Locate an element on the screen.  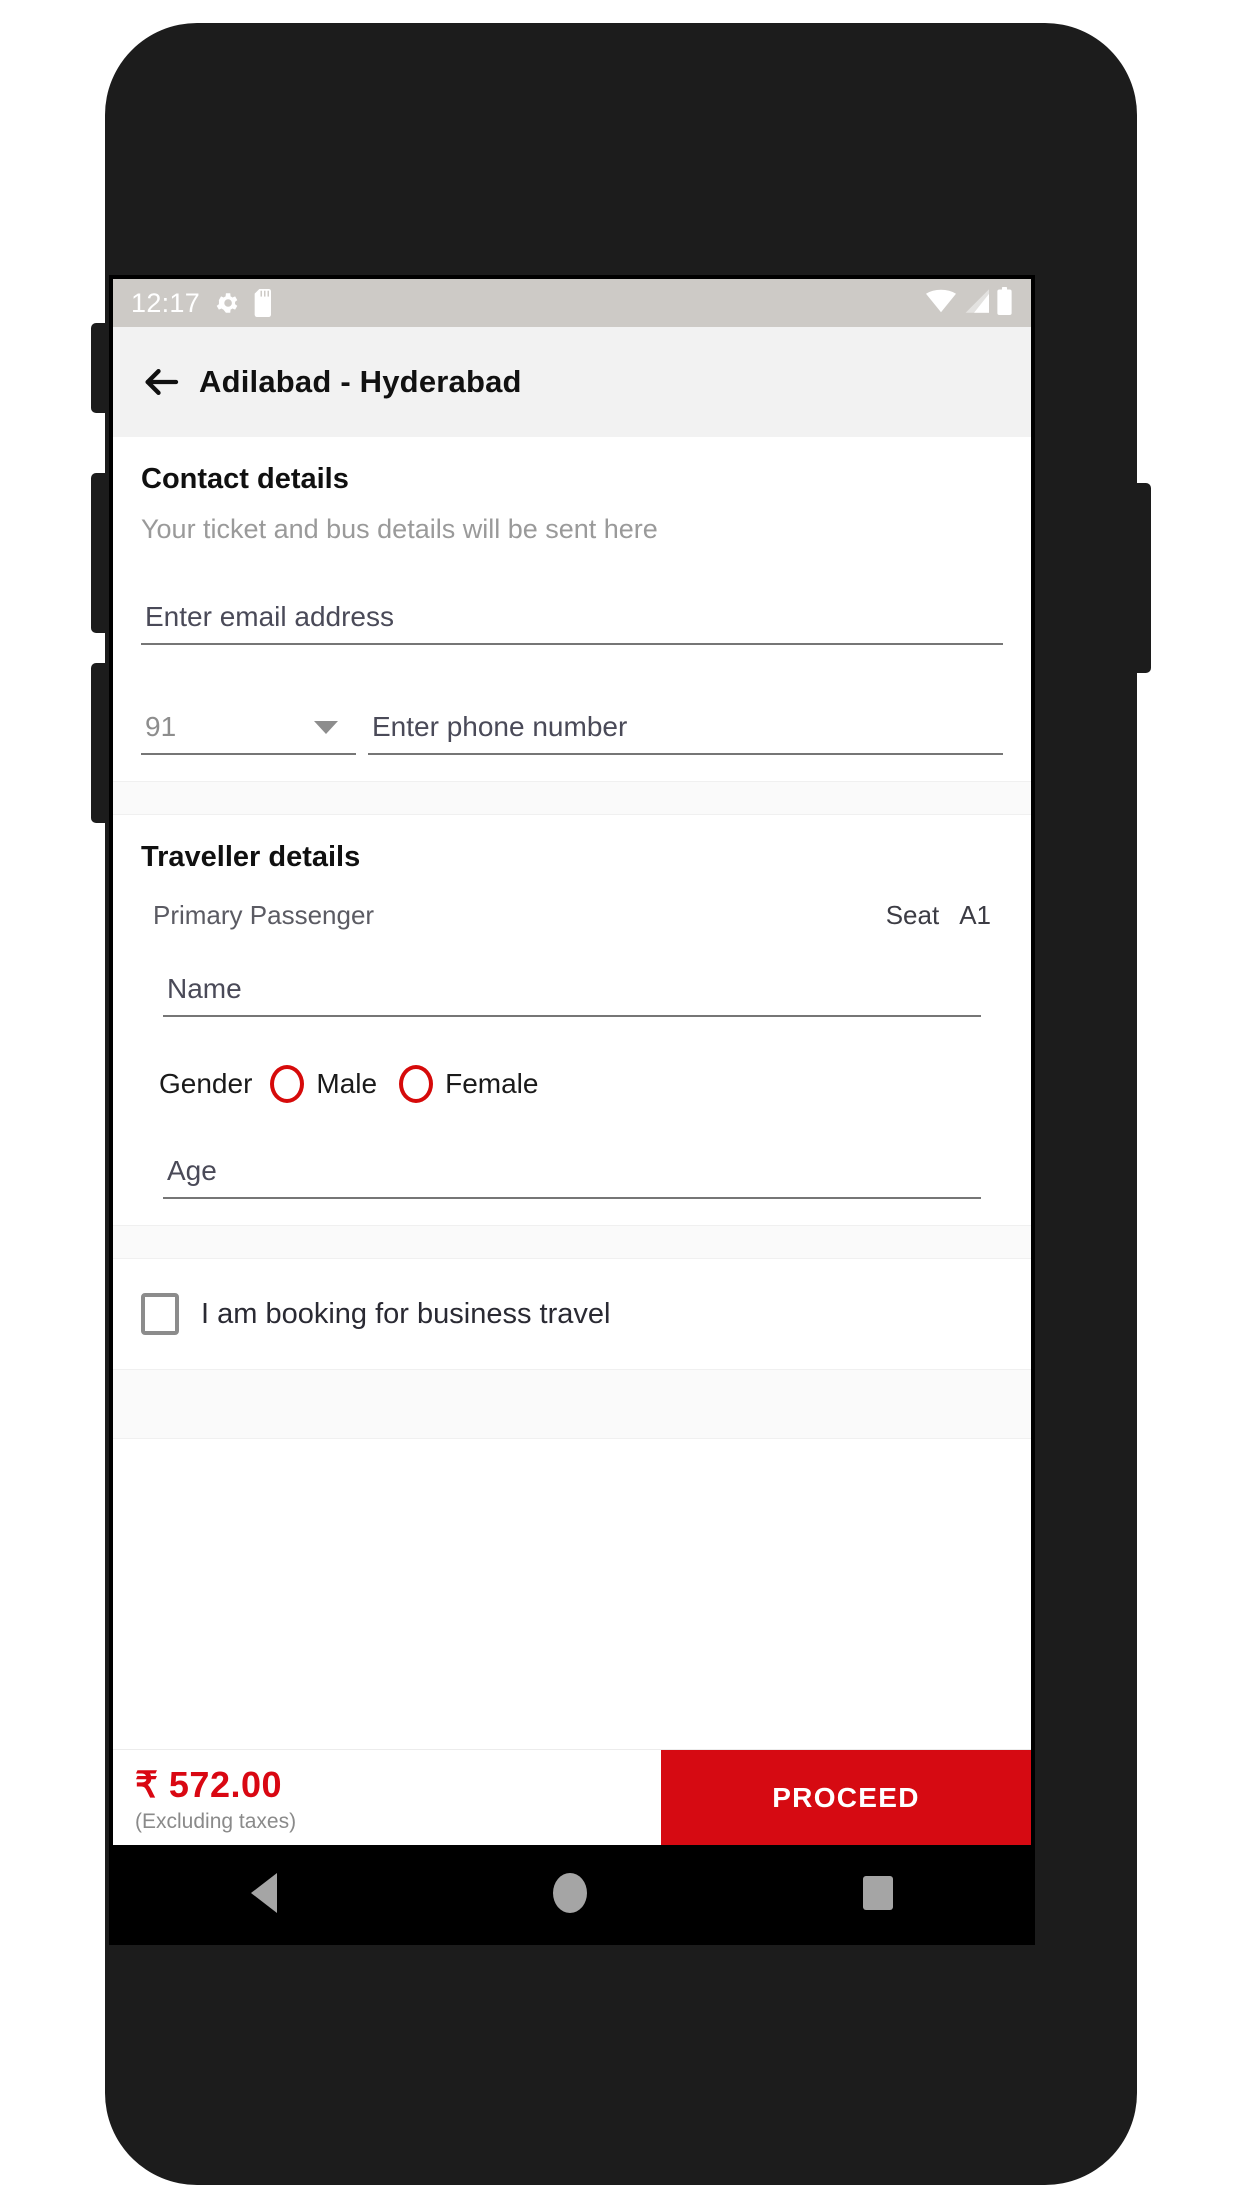
battery-icon is located at coordinates (1004, 303).